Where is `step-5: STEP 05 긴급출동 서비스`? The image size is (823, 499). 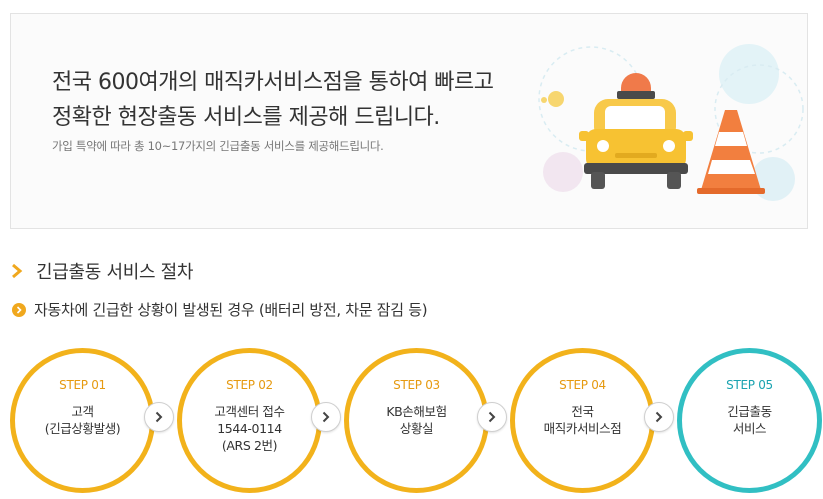 step-5: STEP 05 긴급출동 서비스 is located at coordinates (749, 420).